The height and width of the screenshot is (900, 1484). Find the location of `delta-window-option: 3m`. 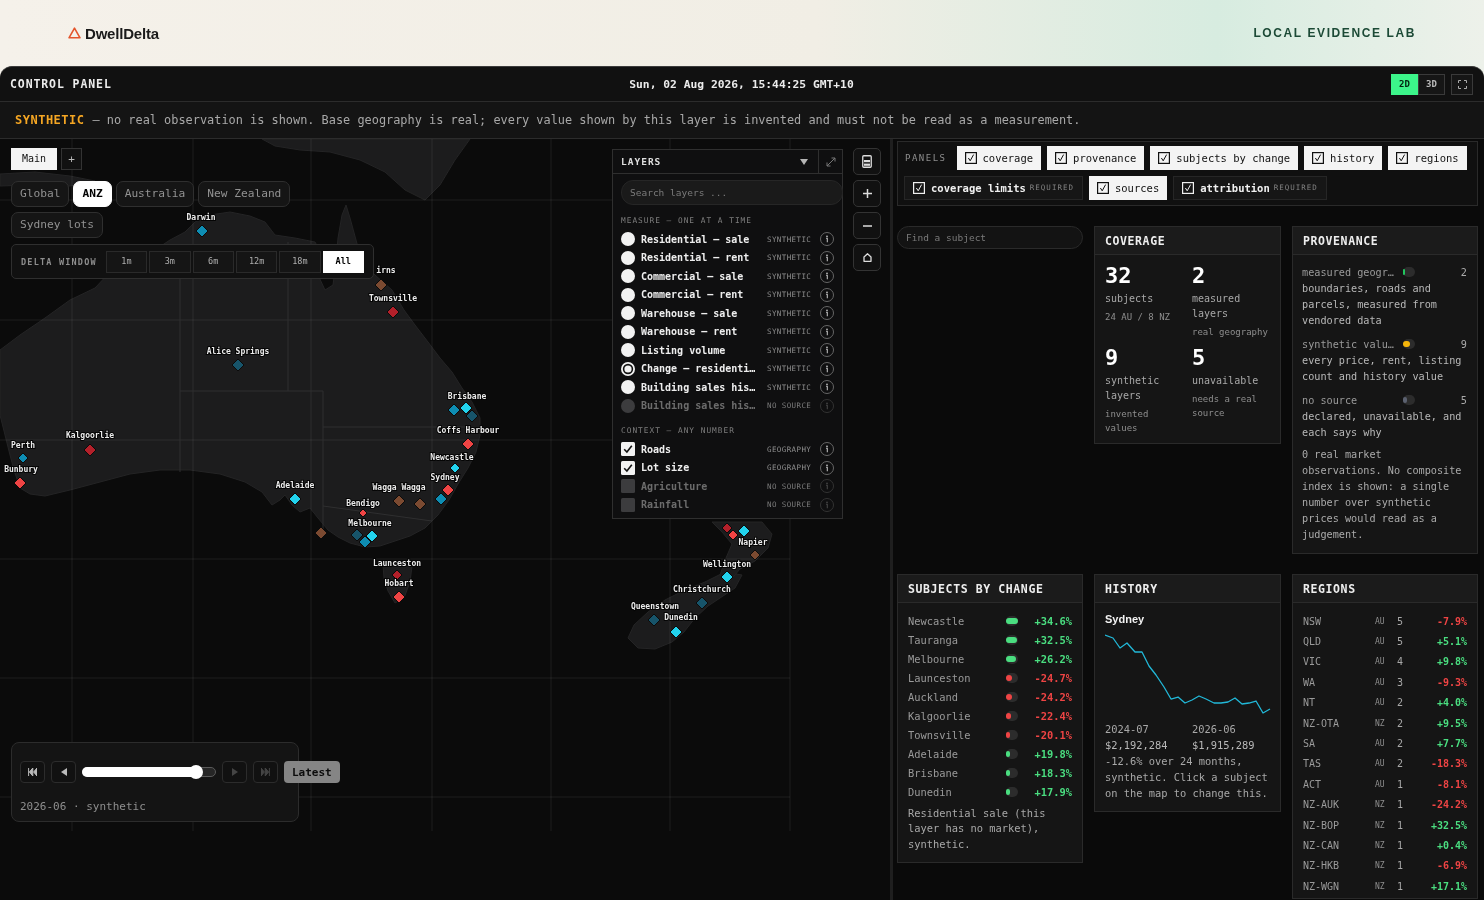

delta-window-option: 3m is located at coordinates (170, 261).